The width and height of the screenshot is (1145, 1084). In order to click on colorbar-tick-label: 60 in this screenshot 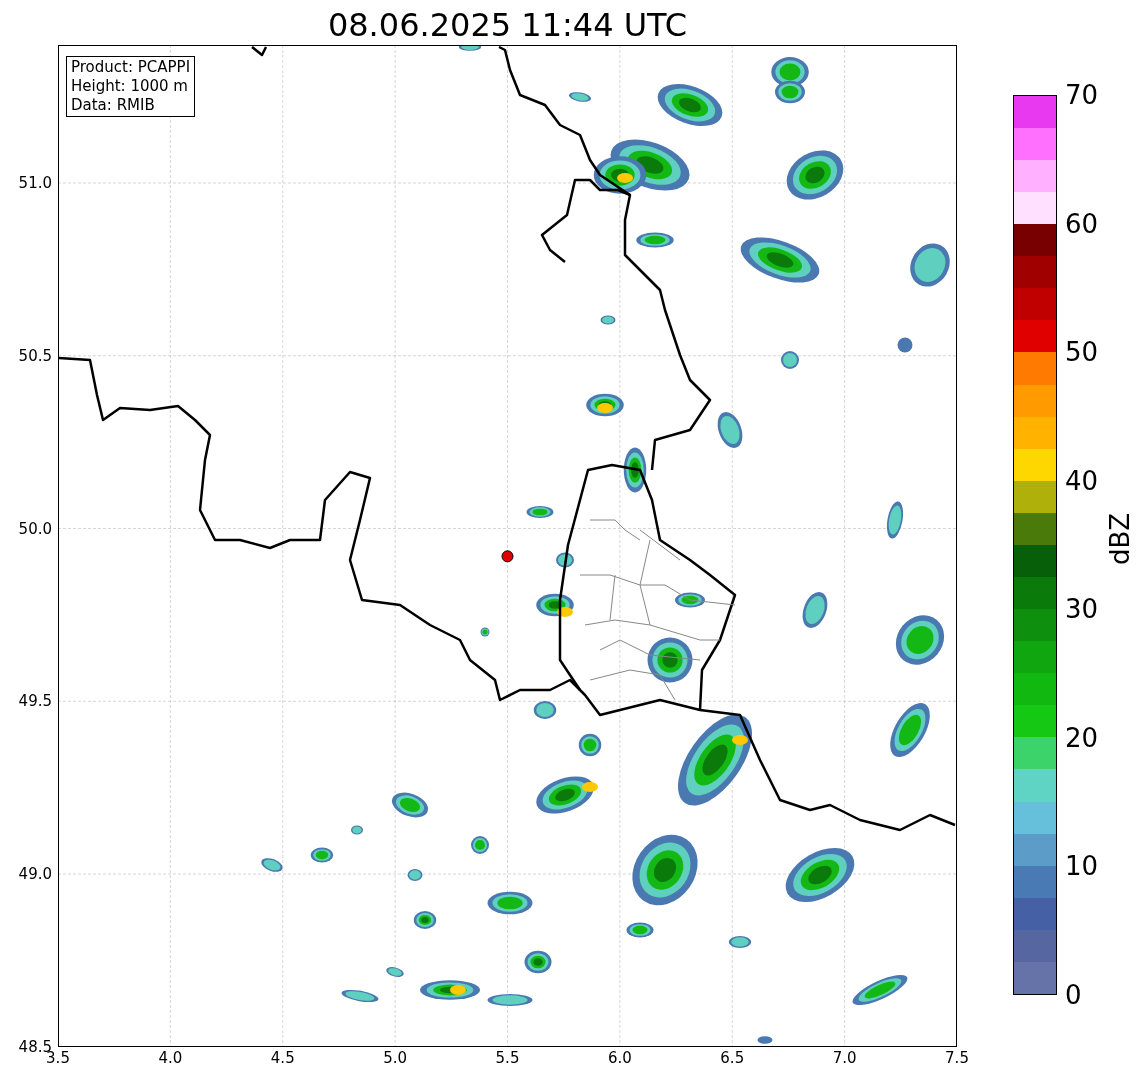, I will do `click(1082, 223)`.